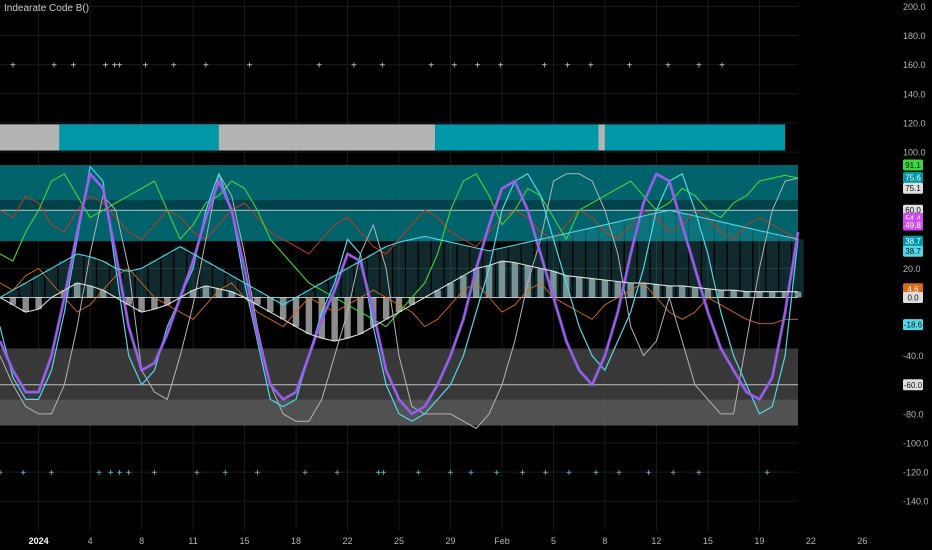  Describe the element at coordinates (656, 541) in the screenshot. I see `x-tick-label: 12` at that location.